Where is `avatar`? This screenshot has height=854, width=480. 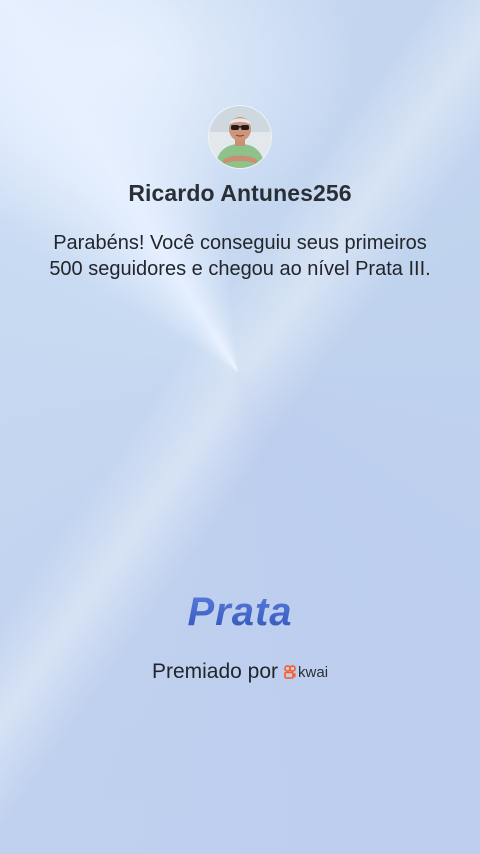
avatar is located at coordinates (240, 137).